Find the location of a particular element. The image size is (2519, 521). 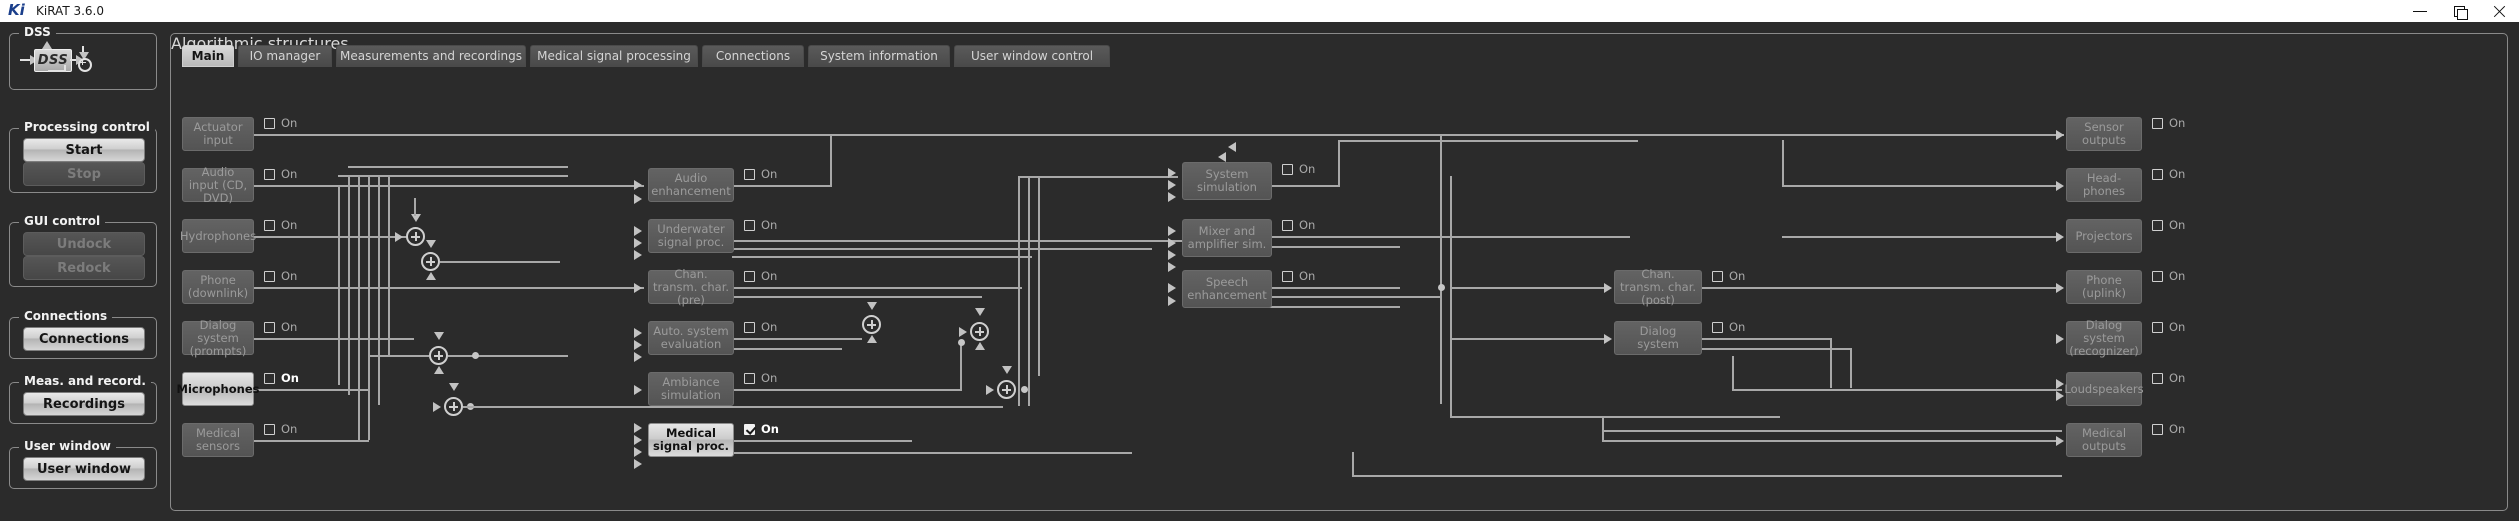

checkbox-dialog-system-recognizer: On is located at coordinates (2168, 327).